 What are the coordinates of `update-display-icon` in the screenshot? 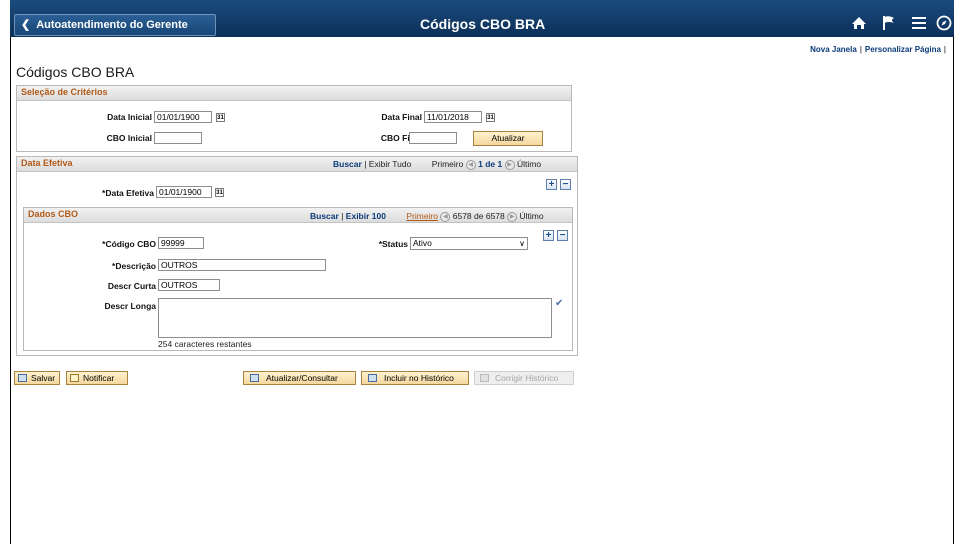 It's located at (254, 378).